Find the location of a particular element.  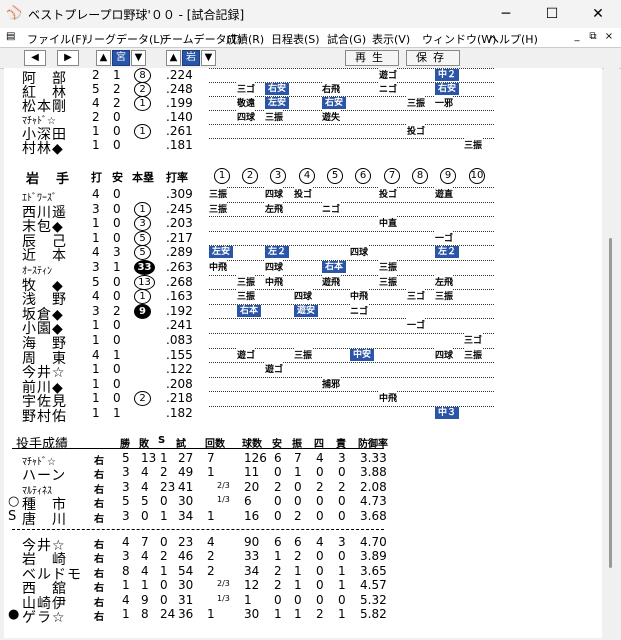

team1-up-button: ▲ is located at coordinates (103, 58).